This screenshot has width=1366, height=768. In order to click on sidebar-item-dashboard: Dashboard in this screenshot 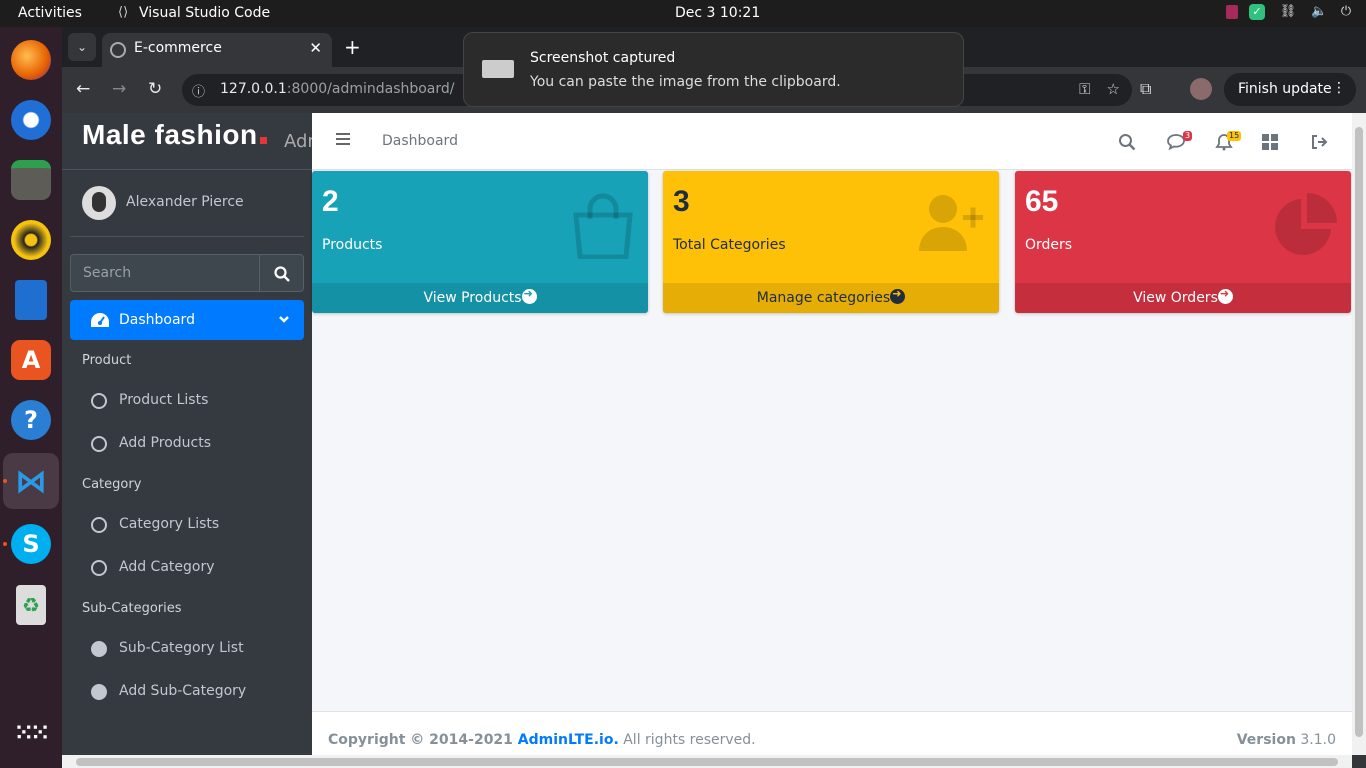, I will do `click(187, 320)`.